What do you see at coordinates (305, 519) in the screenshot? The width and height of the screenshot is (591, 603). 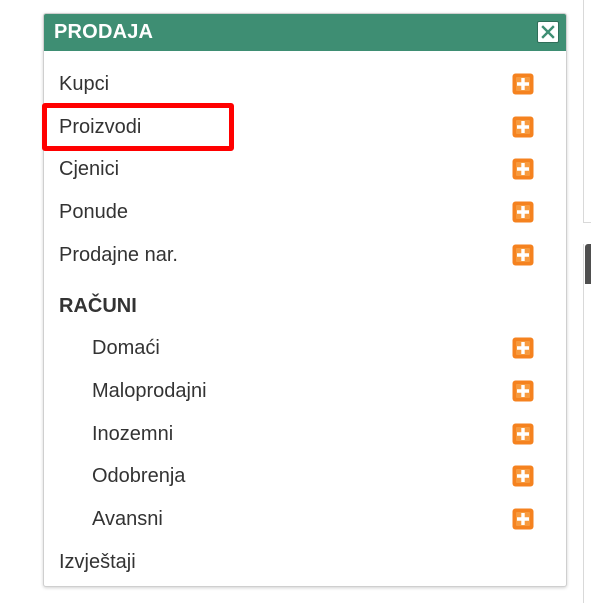 I see `menu-item-avansni: Avansni` at bounding box center [305, 519].